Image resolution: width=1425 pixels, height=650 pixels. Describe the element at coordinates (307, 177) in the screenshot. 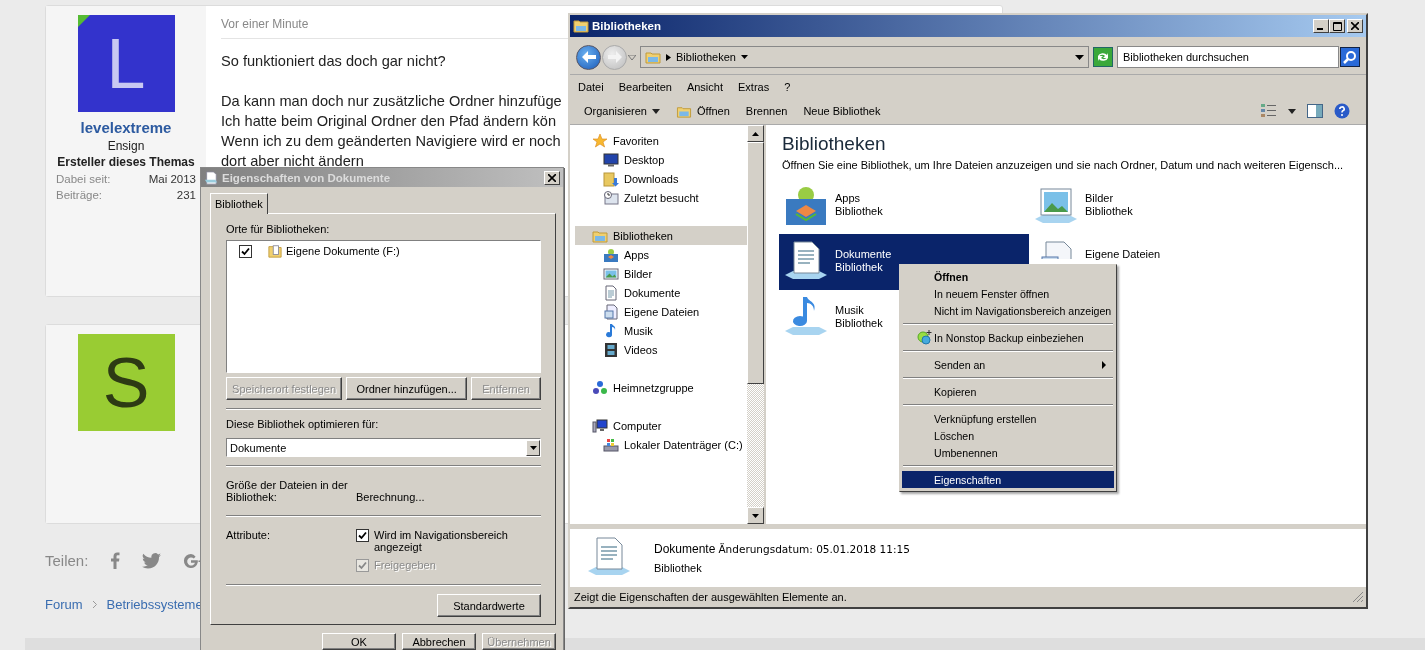

I see `dialog-title: Eigenschaften von Dokumente` at that location.